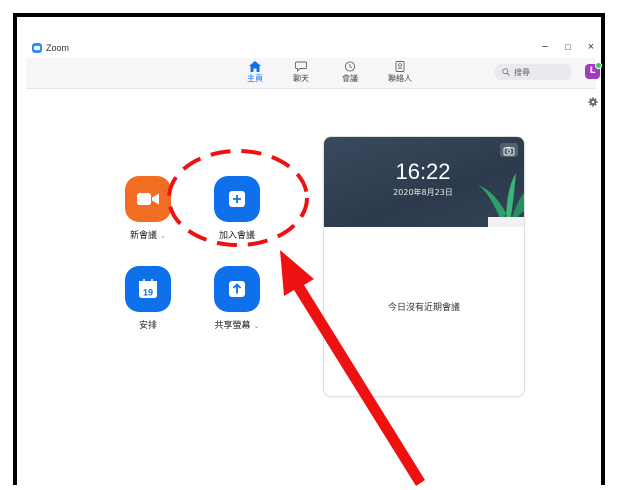 This screenshot has height=490, width=621. What do you see at coordinates (350, 66) in the screenshot?
I see `clock-icon` at bounding box center [350, 66].